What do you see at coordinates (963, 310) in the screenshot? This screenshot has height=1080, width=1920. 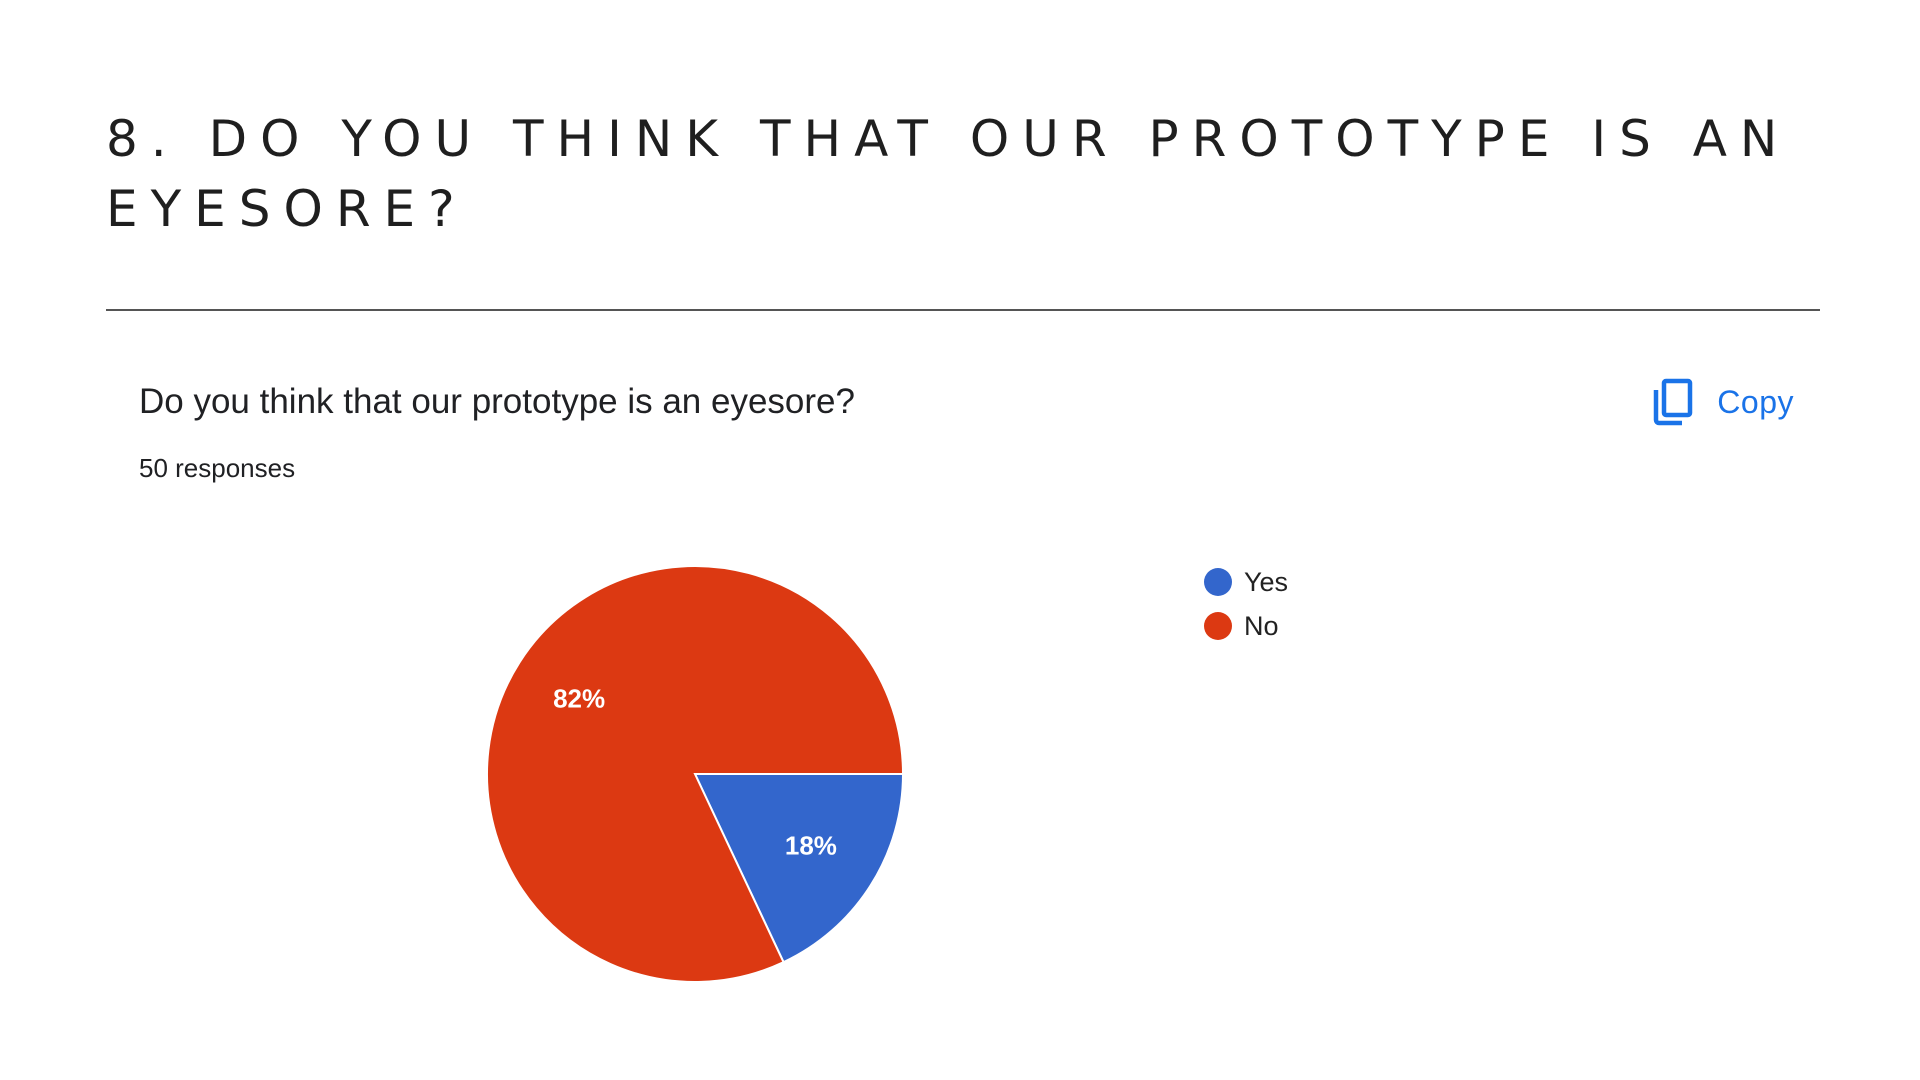 I see `title-divider` at bounding box center [963, 310].